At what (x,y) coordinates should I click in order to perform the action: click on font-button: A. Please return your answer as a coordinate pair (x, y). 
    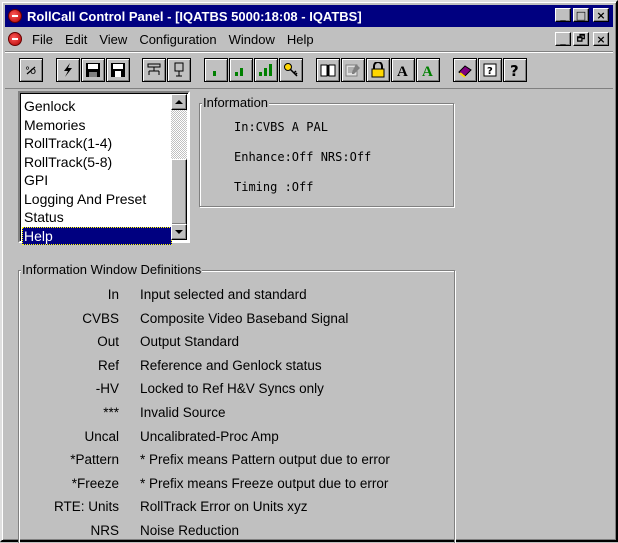
    Looking at the image, I should click on (403, 70).